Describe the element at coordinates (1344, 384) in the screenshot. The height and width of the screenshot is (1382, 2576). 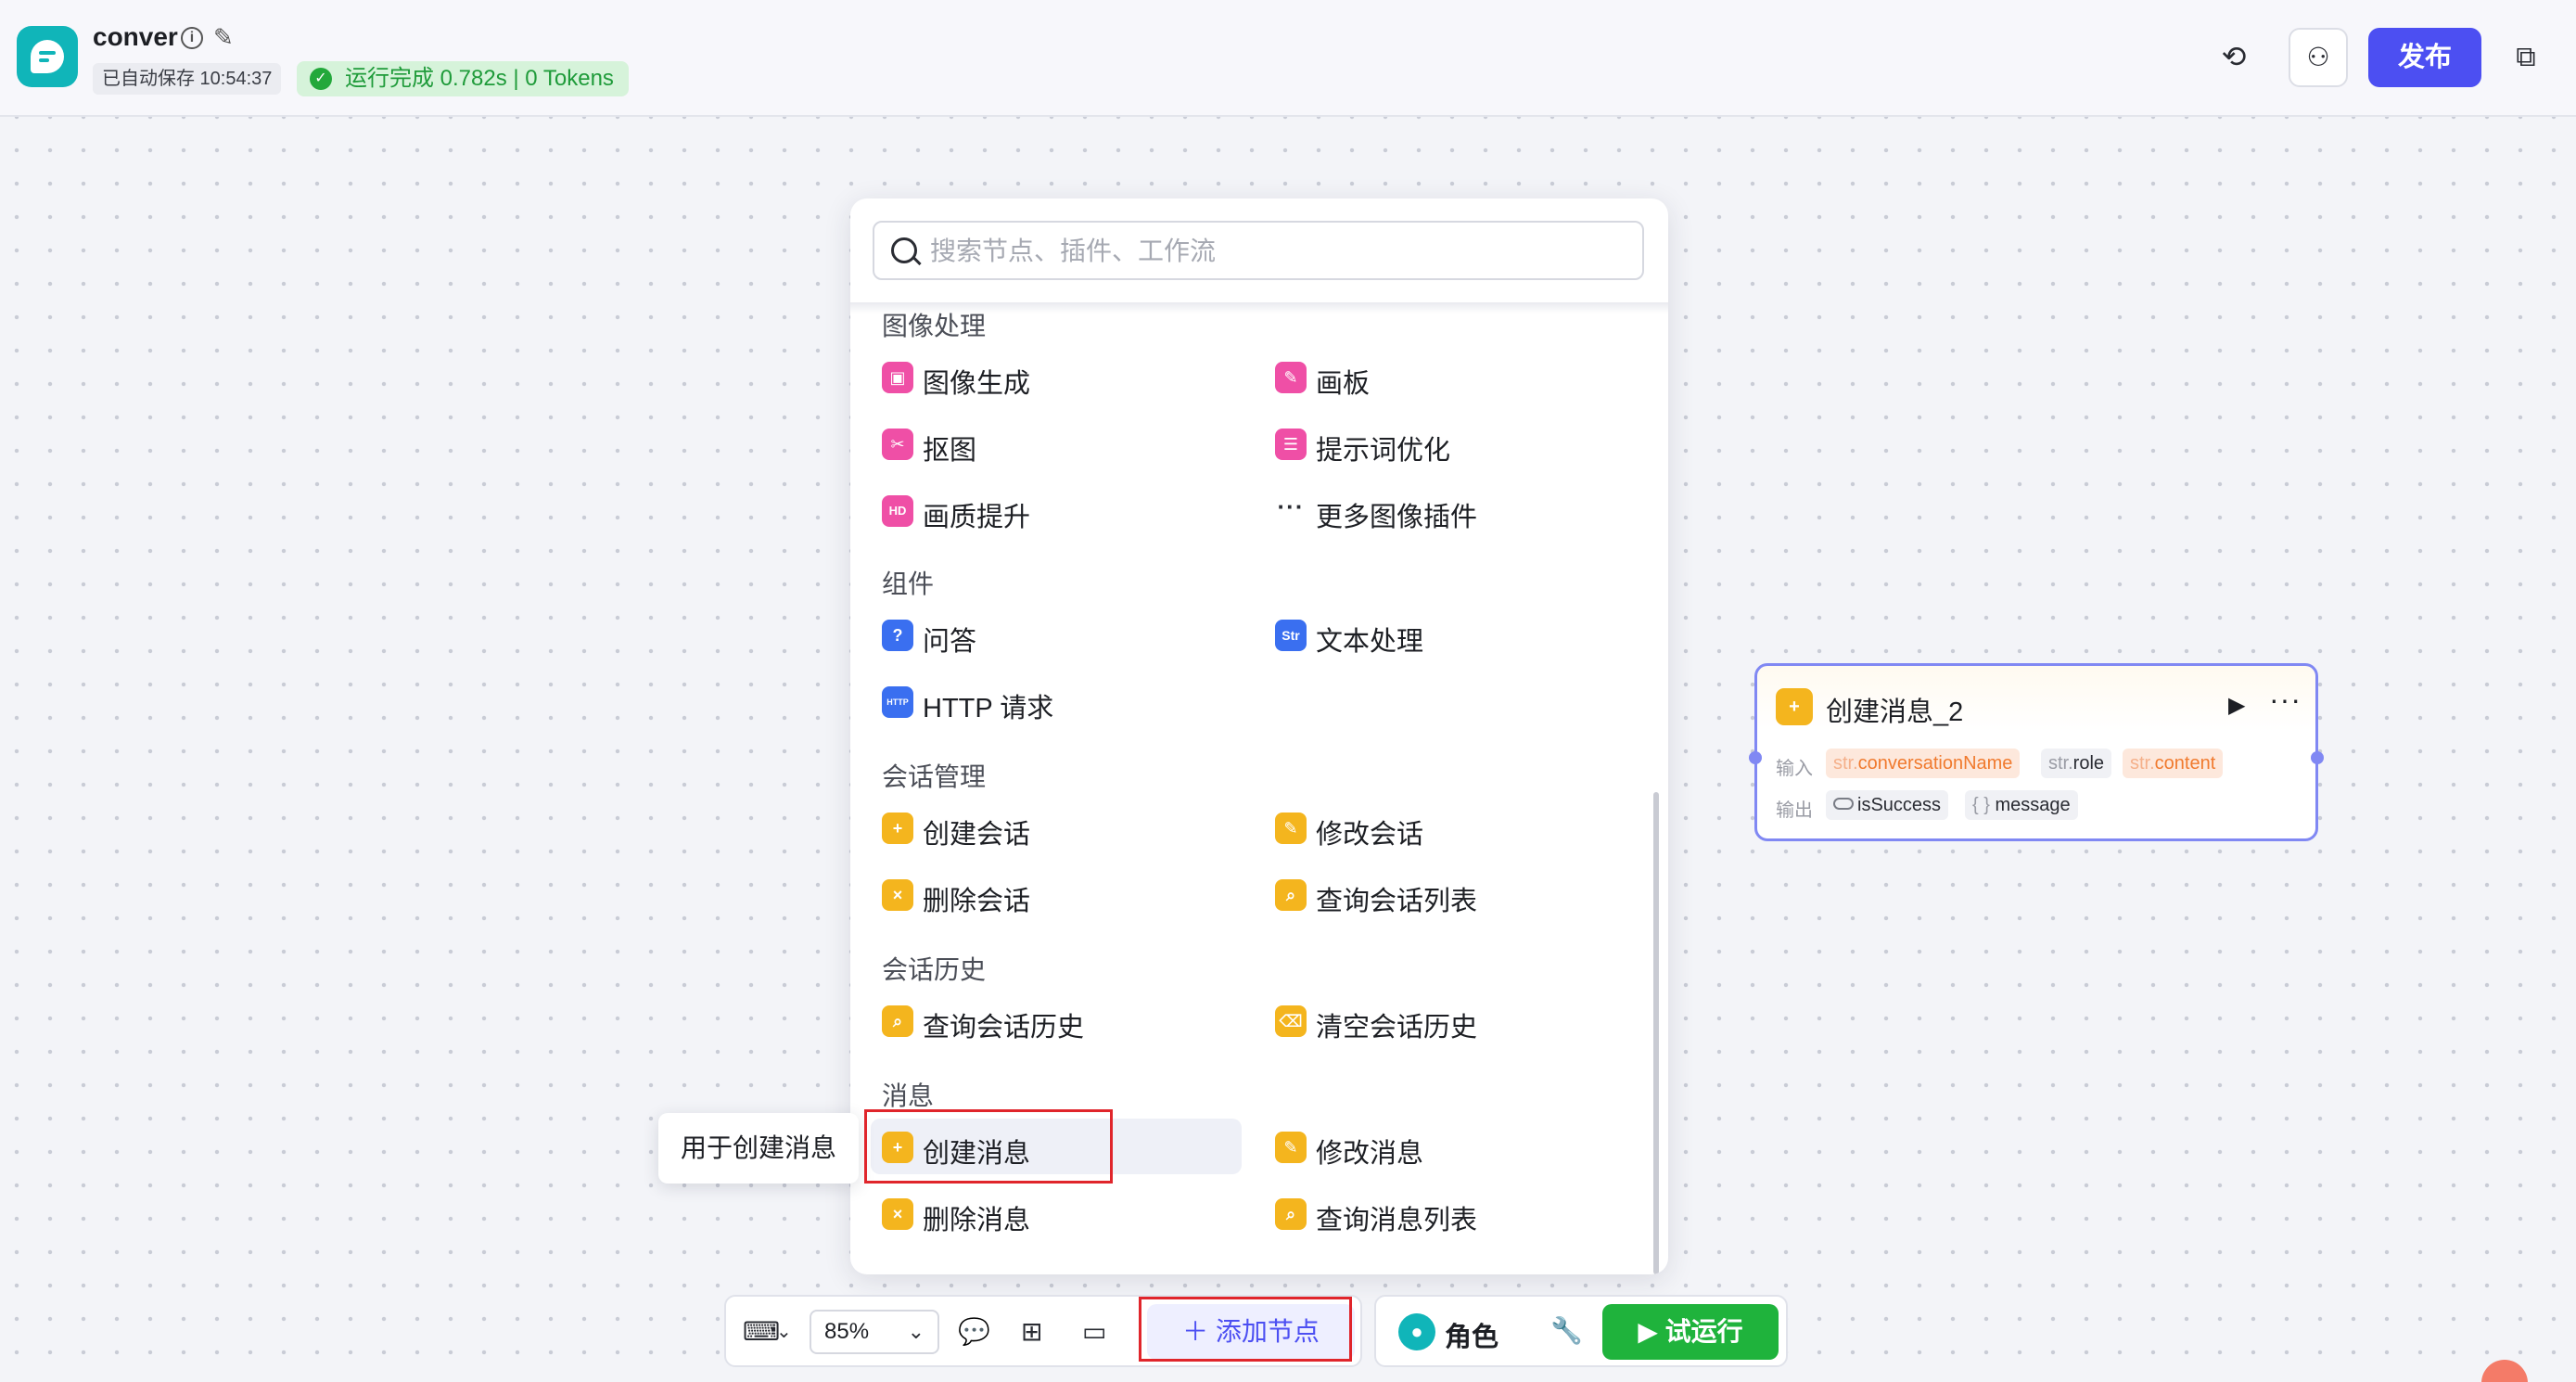
I see `node-label: 画板` at that location.